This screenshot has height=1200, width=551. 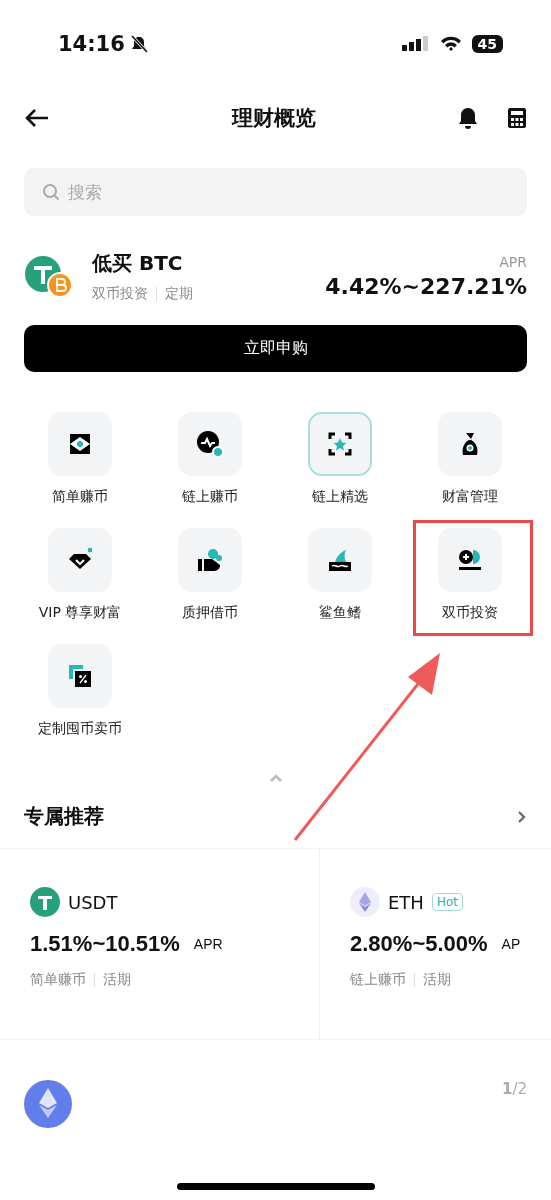 What do you see at coordinates (120, 294) in the screenshot?
I see `product-tag: 双币投资` at bounding box center [120, 294].